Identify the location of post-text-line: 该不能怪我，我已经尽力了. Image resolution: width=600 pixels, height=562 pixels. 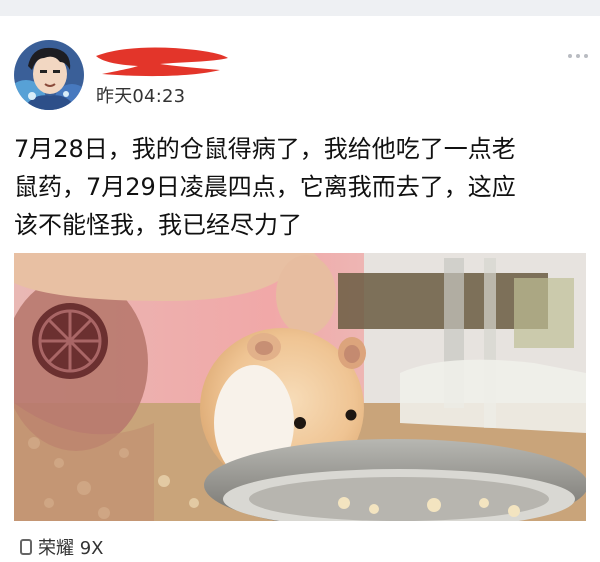
(158, 225).